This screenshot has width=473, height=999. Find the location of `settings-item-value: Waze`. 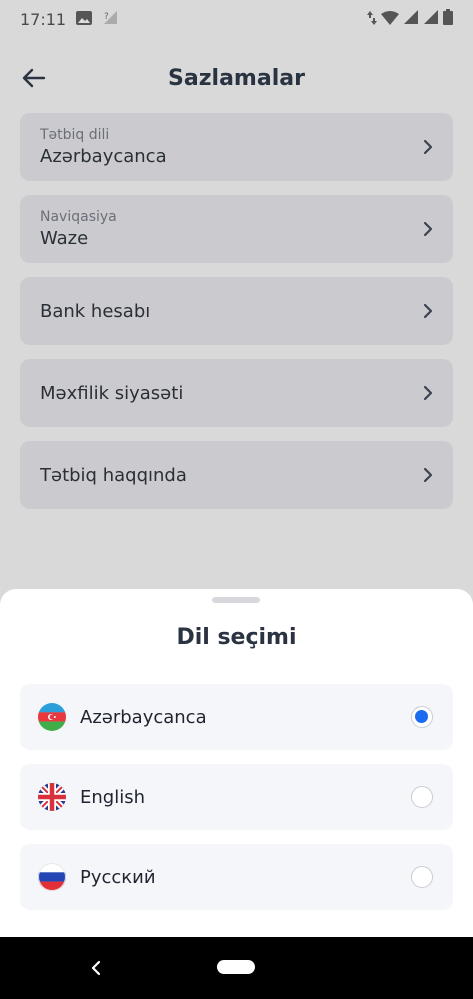

settings-item-value: Waze is located at coordinates (64, 238).